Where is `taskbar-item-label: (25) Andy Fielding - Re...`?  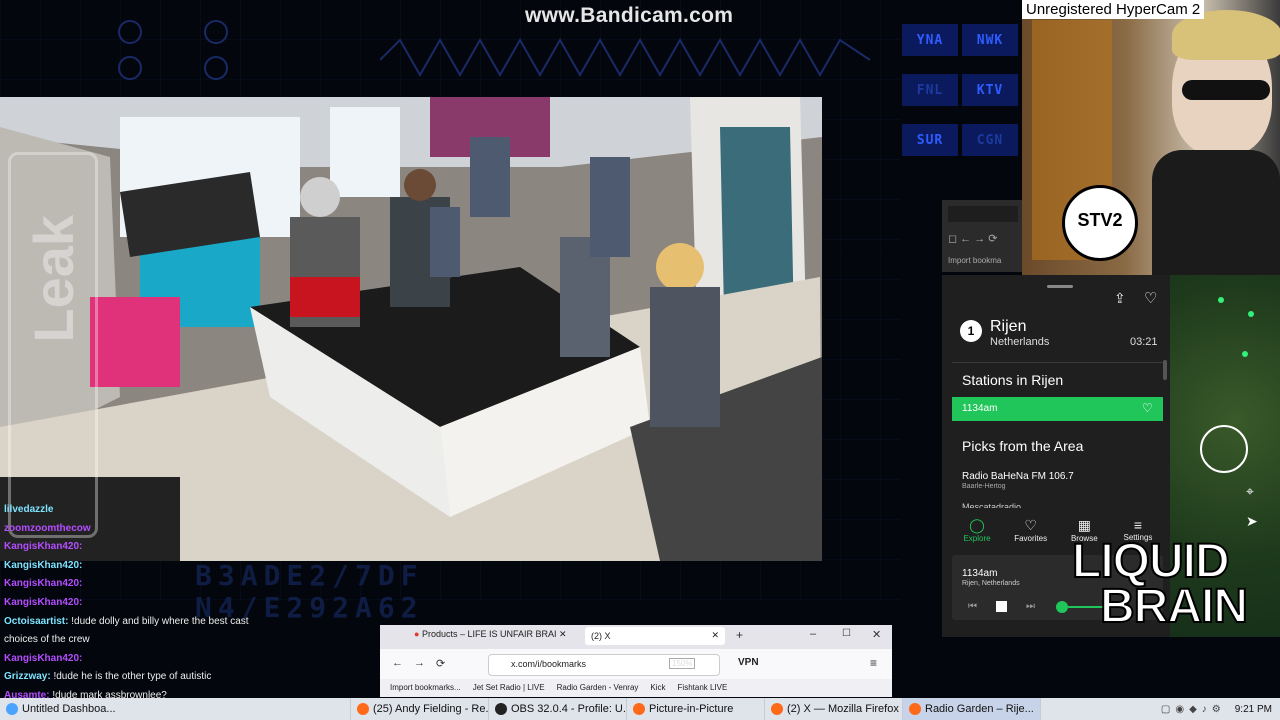 taskbar-item-label: (25) Andy Fielding - Re... is located at coordinates (431, 709).